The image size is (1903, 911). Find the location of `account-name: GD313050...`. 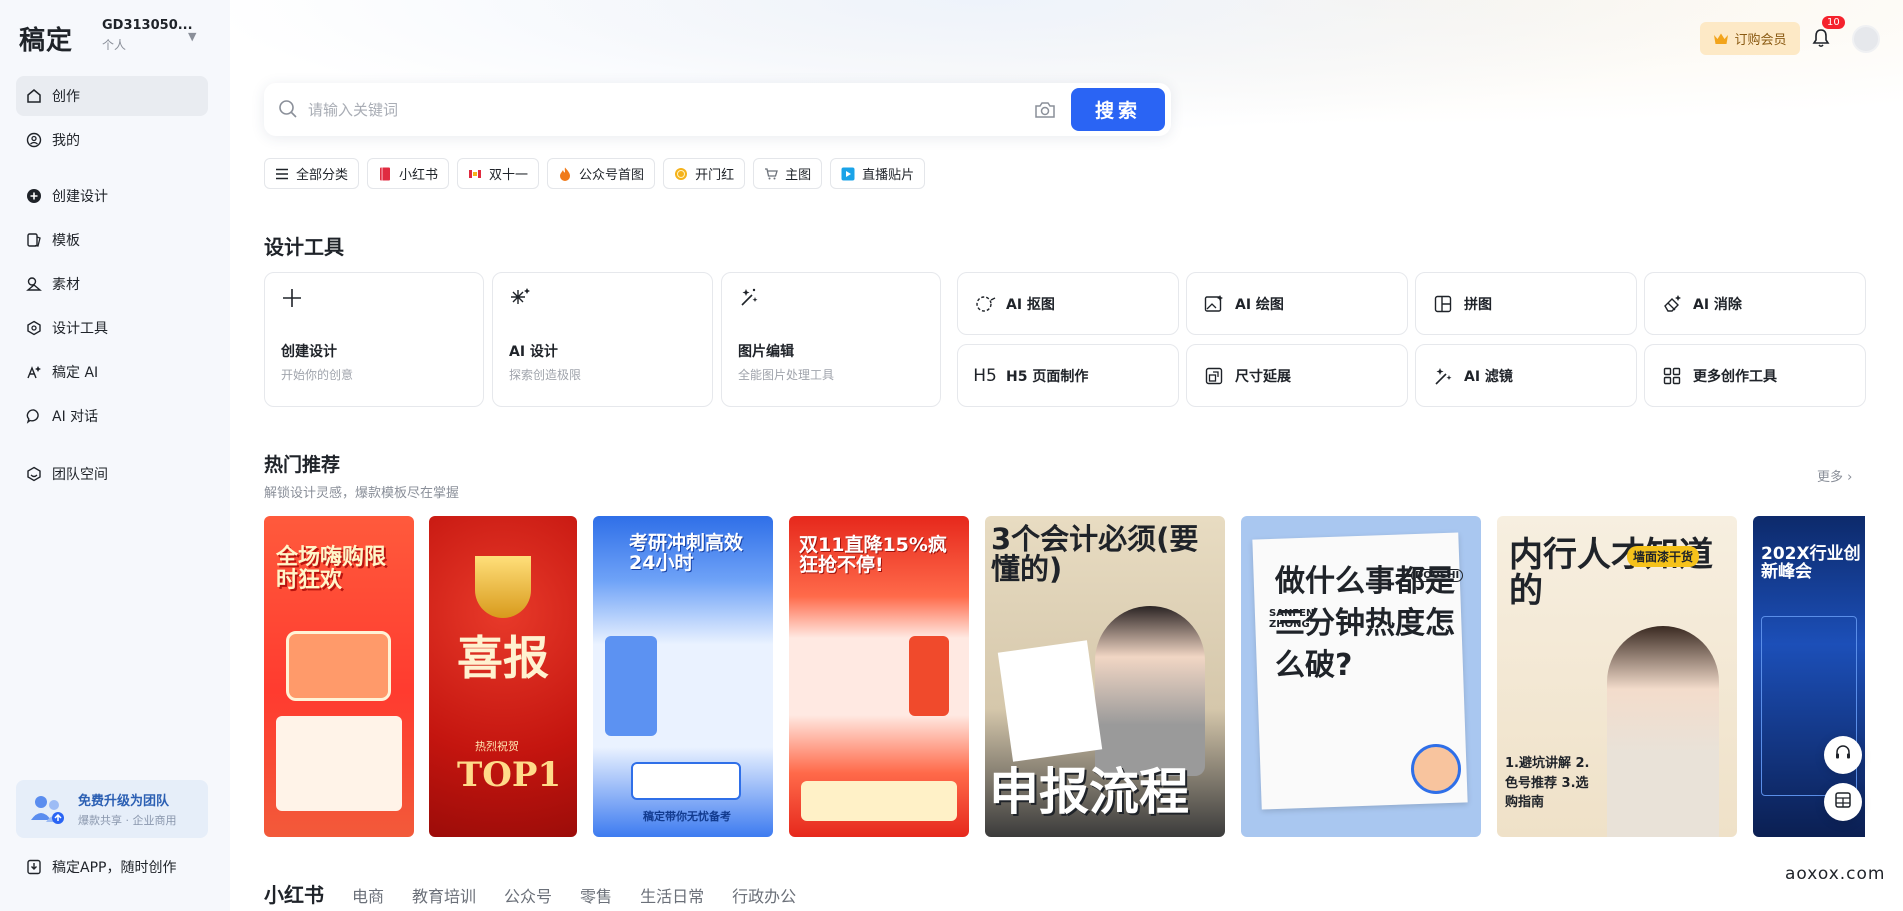

account-name: GD313050... is located at coordinates (147, 25).